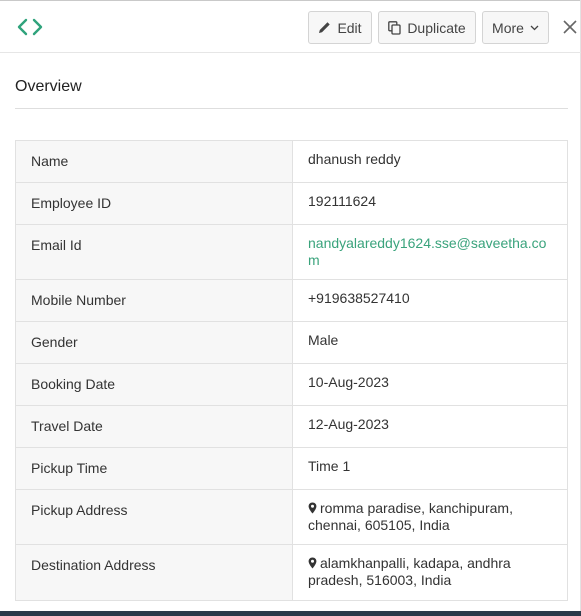  I want to click on detail-value: 10-Aug-2023, so click(348, 382).